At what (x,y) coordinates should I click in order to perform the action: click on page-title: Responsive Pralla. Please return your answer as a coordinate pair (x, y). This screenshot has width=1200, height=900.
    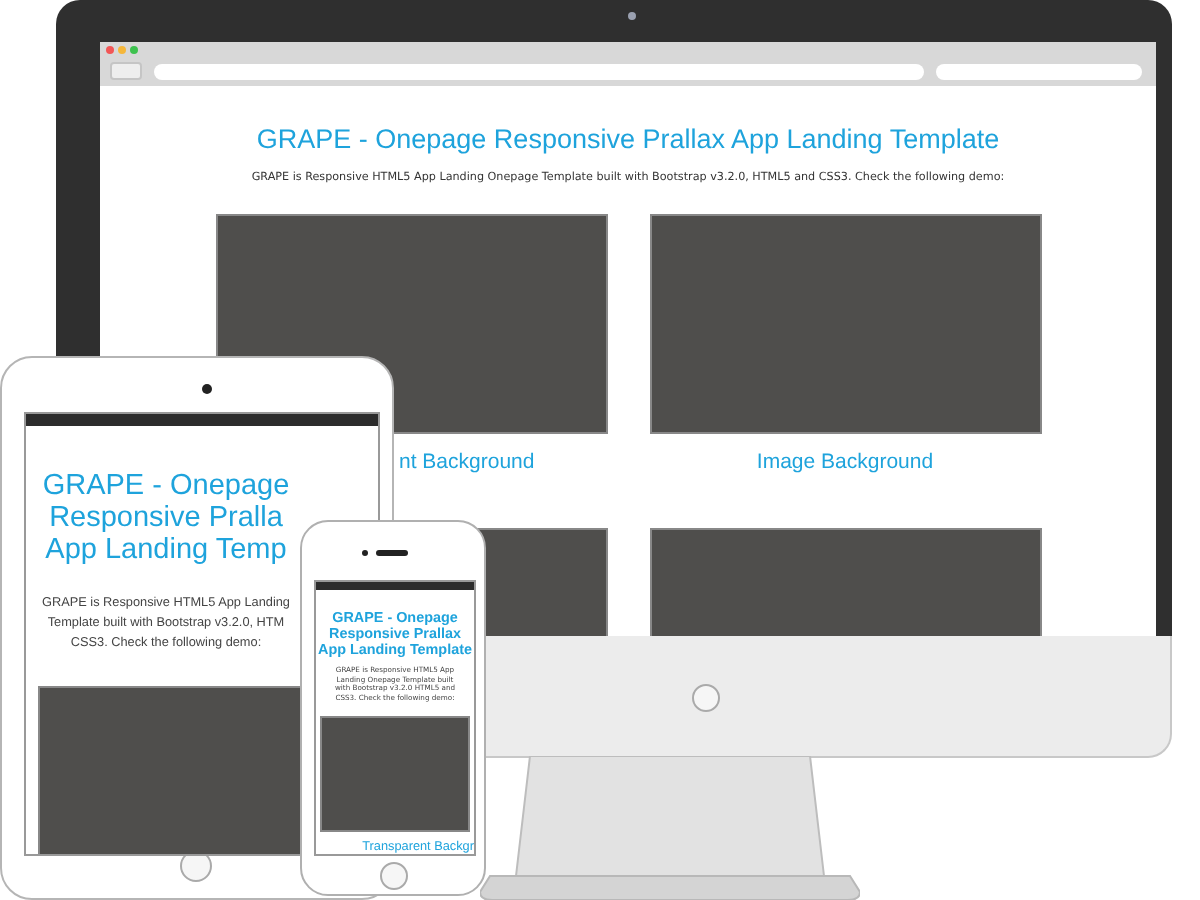
    Looking at the image, I should click on (166, 518).